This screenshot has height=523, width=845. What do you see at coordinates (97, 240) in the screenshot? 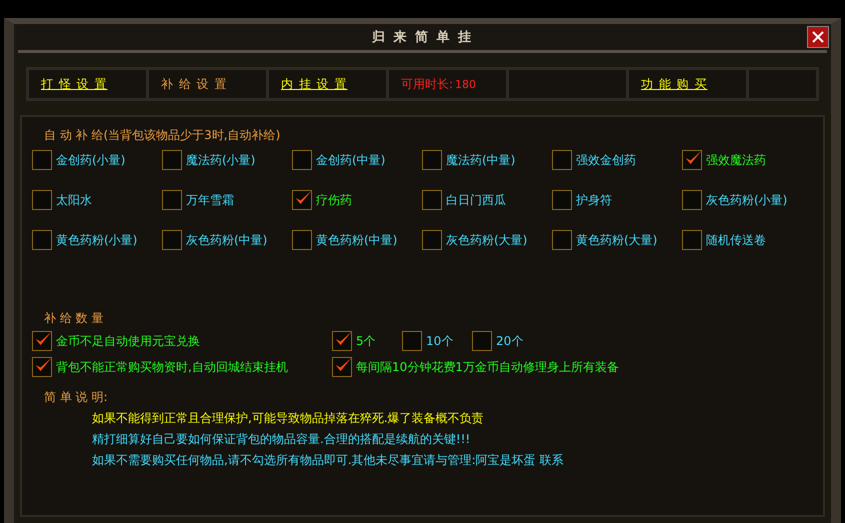
I see `option-label: 黄色药粉(小量)` at bounding box center [97, 240].